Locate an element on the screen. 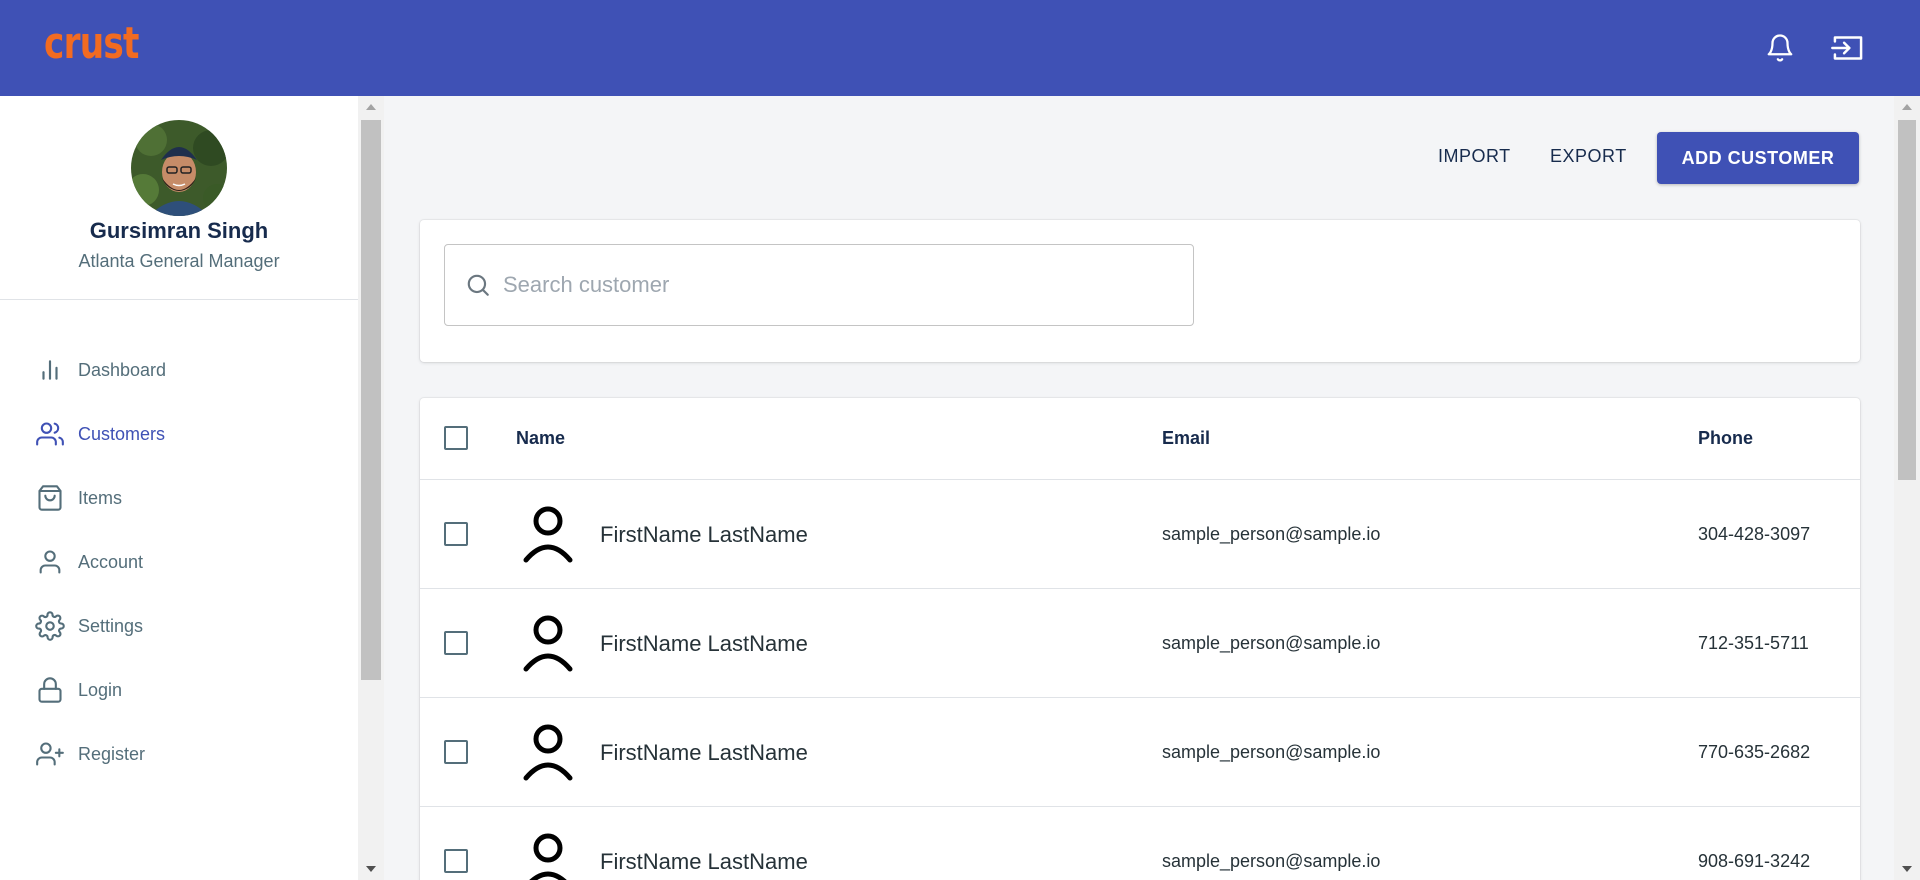  users-icon is located at coordinates (50, 434).